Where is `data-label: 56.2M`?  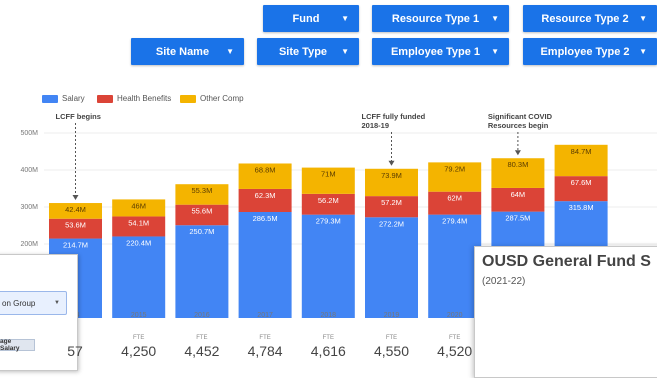 data-label: 56.2M is located at coordinates (328, 200).